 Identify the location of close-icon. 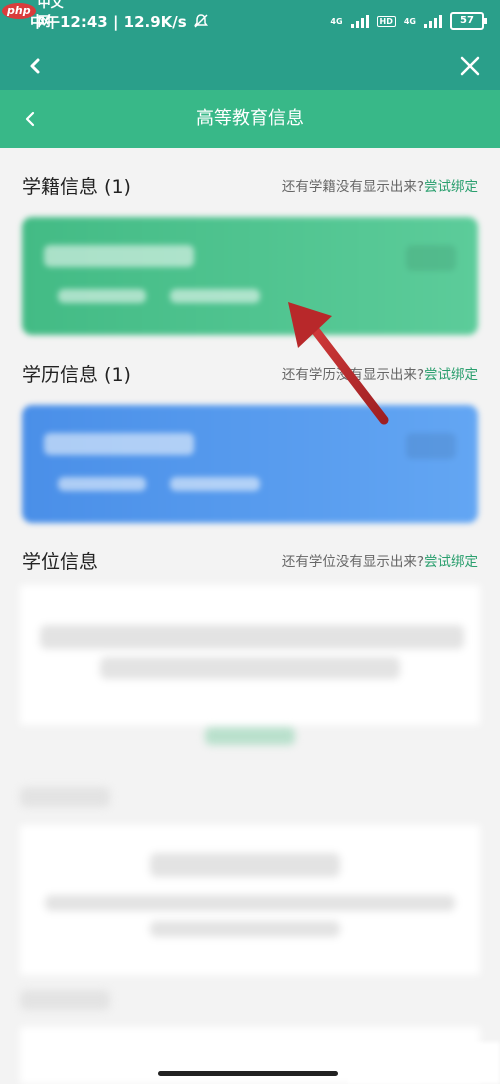
(470, 66).